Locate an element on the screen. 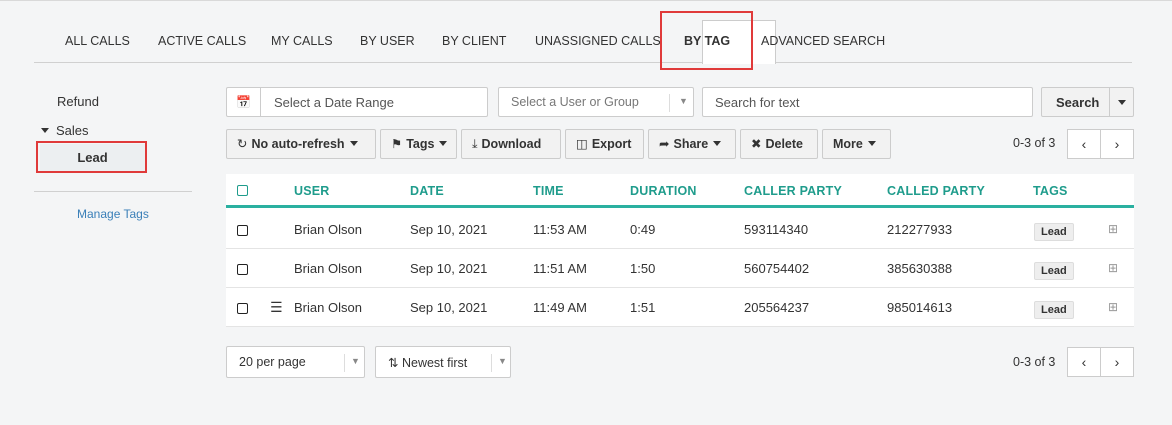 This screenshot has width=1172, height=425. tab-my-calls: MY CALLS is located at coordinates (302, 41).